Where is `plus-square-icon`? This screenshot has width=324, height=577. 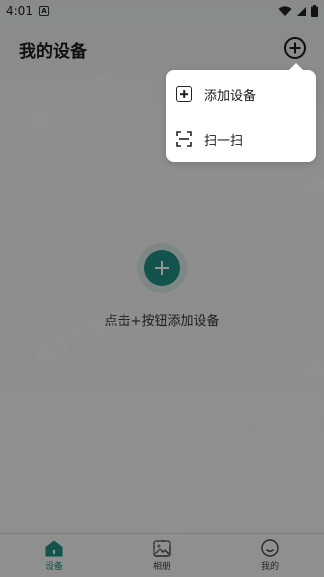 plus-square-icon is located at coordinates (184, 94).